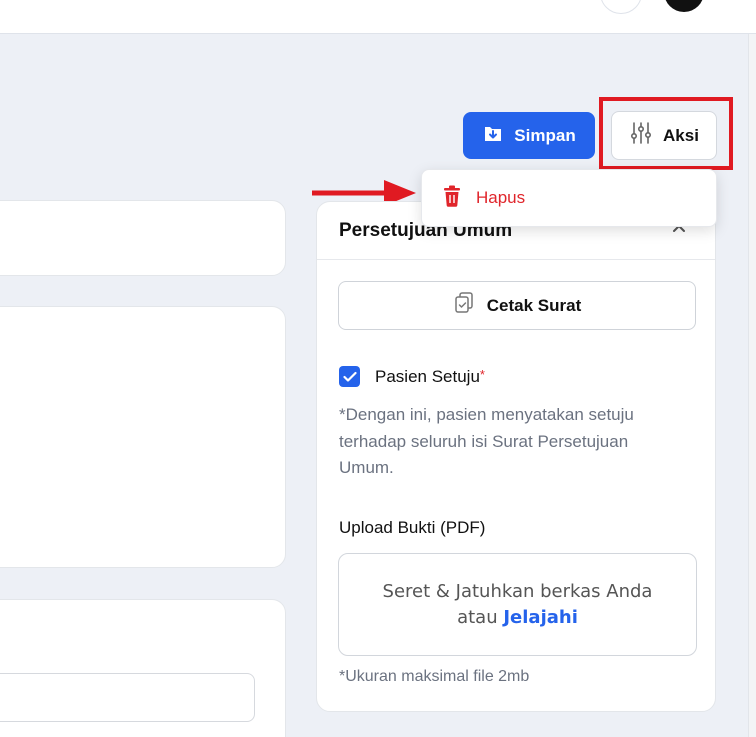 This screenshot has width=756, height=737. Describe the element at coordinates (349, 376) in the screenshot. I see `patient-agree-checkbox` at that location.